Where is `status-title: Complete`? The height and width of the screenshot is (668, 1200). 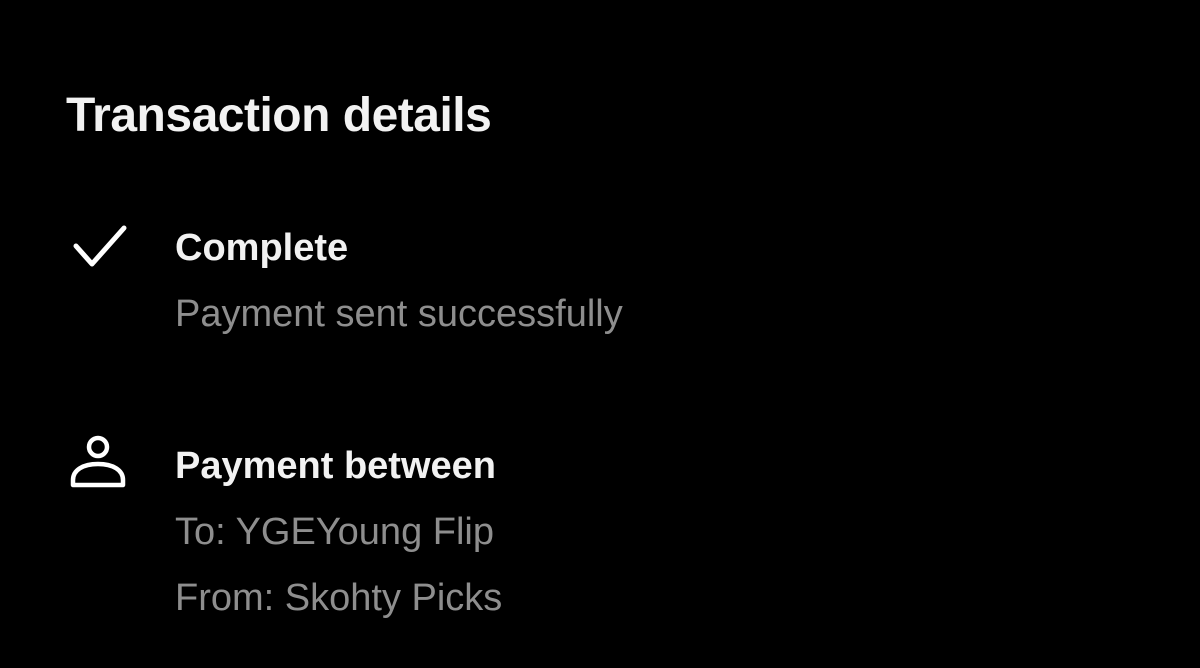 status-title: Complete is located at coordinates (262, 248).